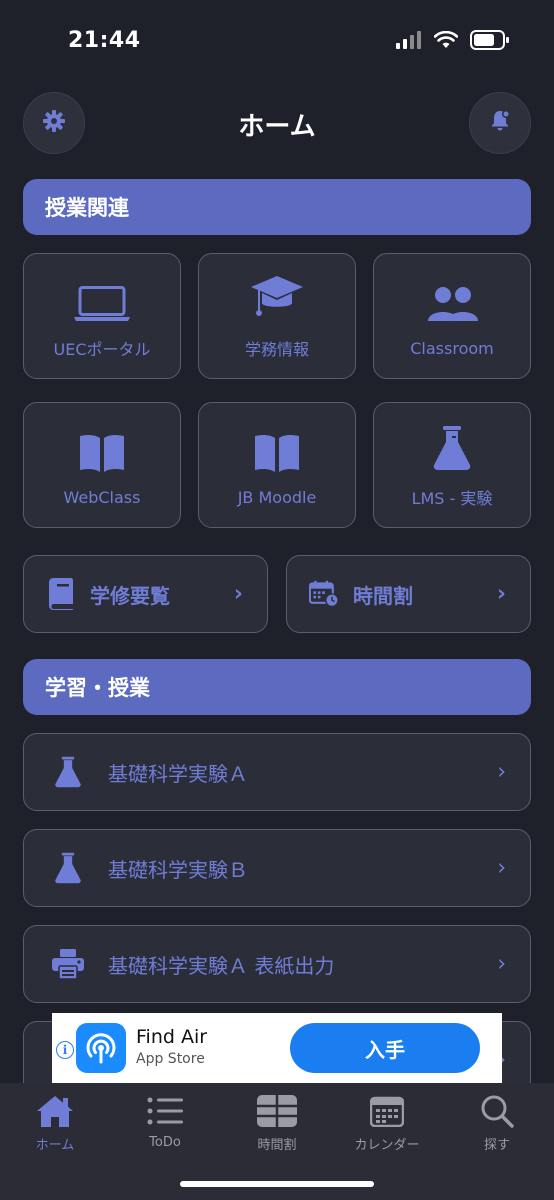 Image resolution: width=554 pixels, height=1200 pixels. What do you see at coordinates (277, 207) in the screenshot?
I see `section-header-class: 授業関連` at bounding box center [277, 207].